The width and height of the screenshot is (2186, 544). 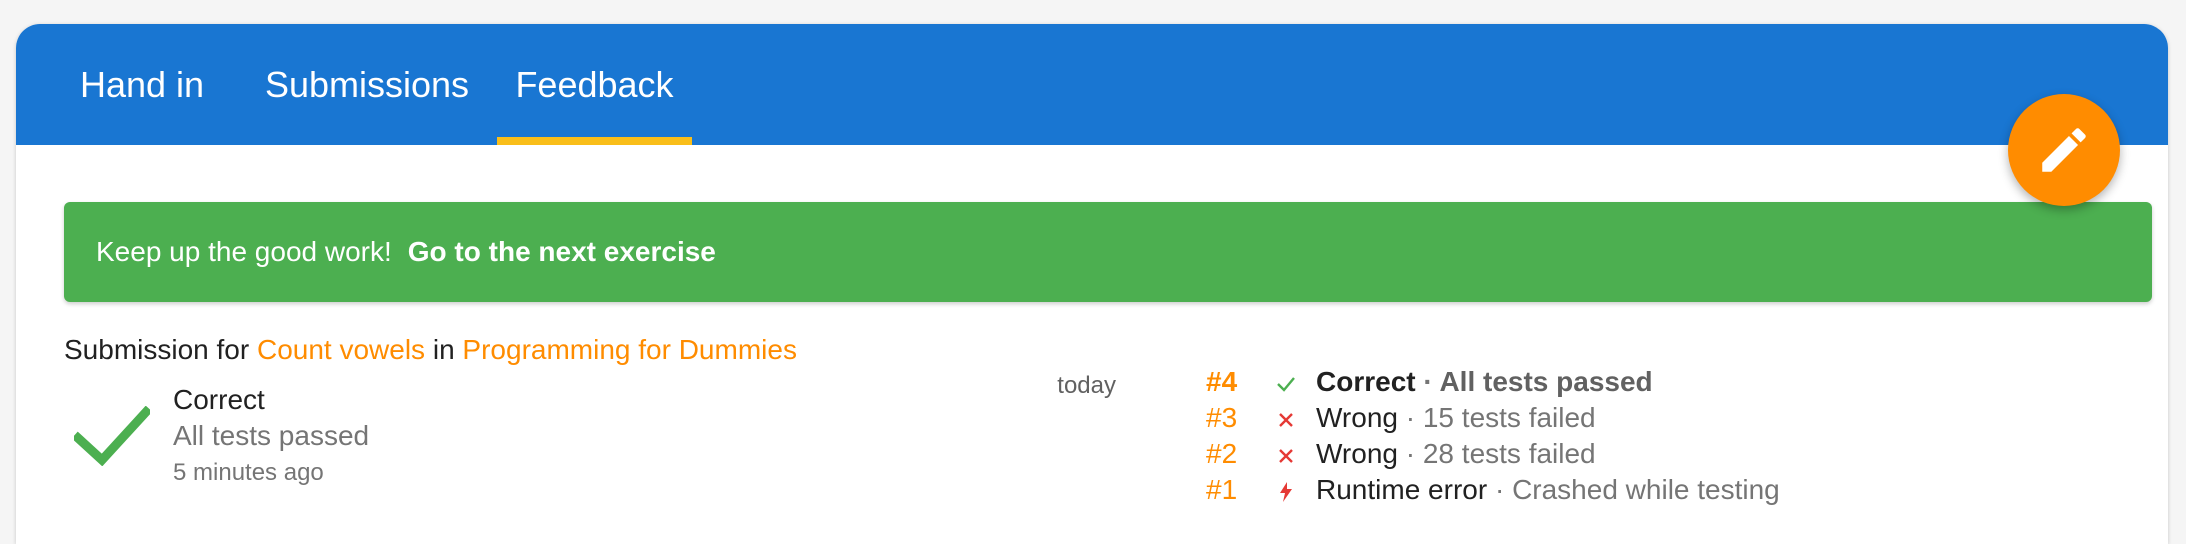 I want to click on tab-indicator-active, so click(x=594, y=141).